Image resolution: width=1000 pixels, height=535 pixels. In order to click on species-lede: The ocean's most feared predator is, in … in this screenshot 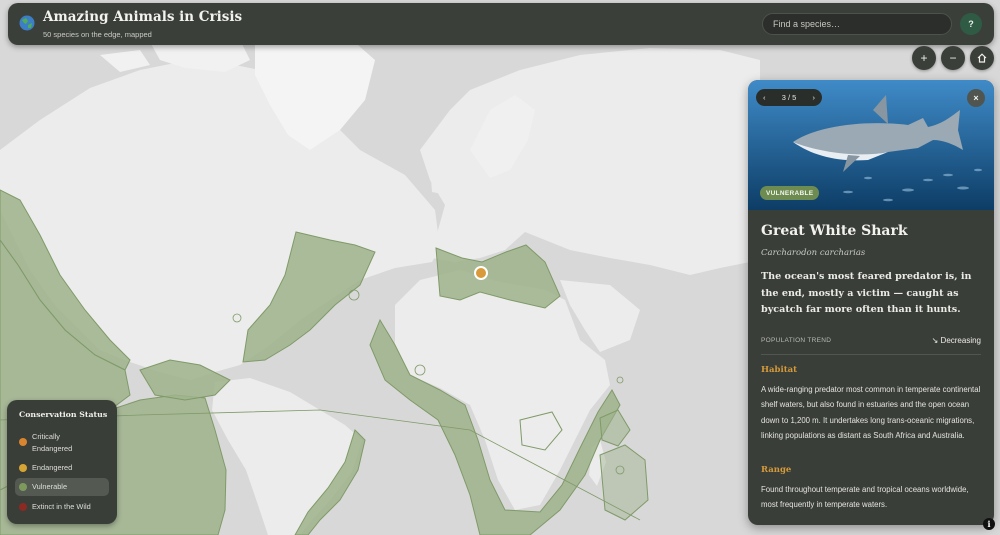, I will do `click(866, 293)`.